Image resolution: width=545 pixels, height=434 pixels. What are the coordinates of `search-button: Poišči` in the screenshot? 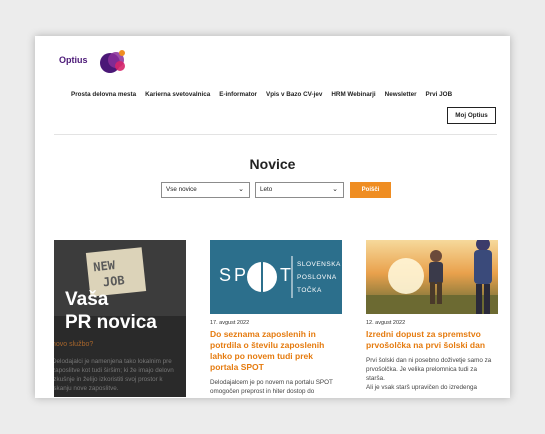 It's located at (370, 190).